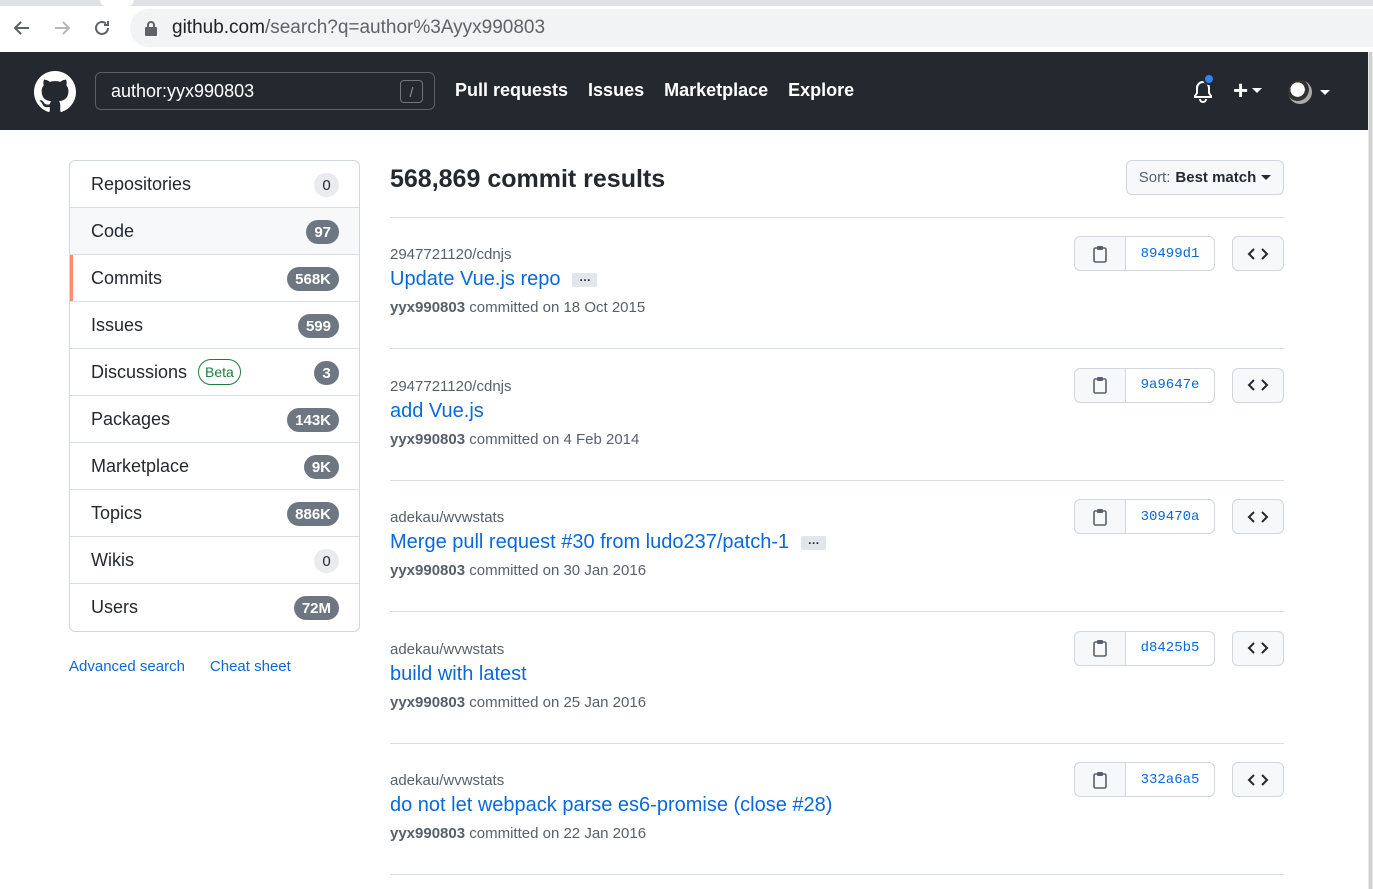  Describe the element at coordinates (151, 28) in the screenshot. I see `lock-icon` at that location.